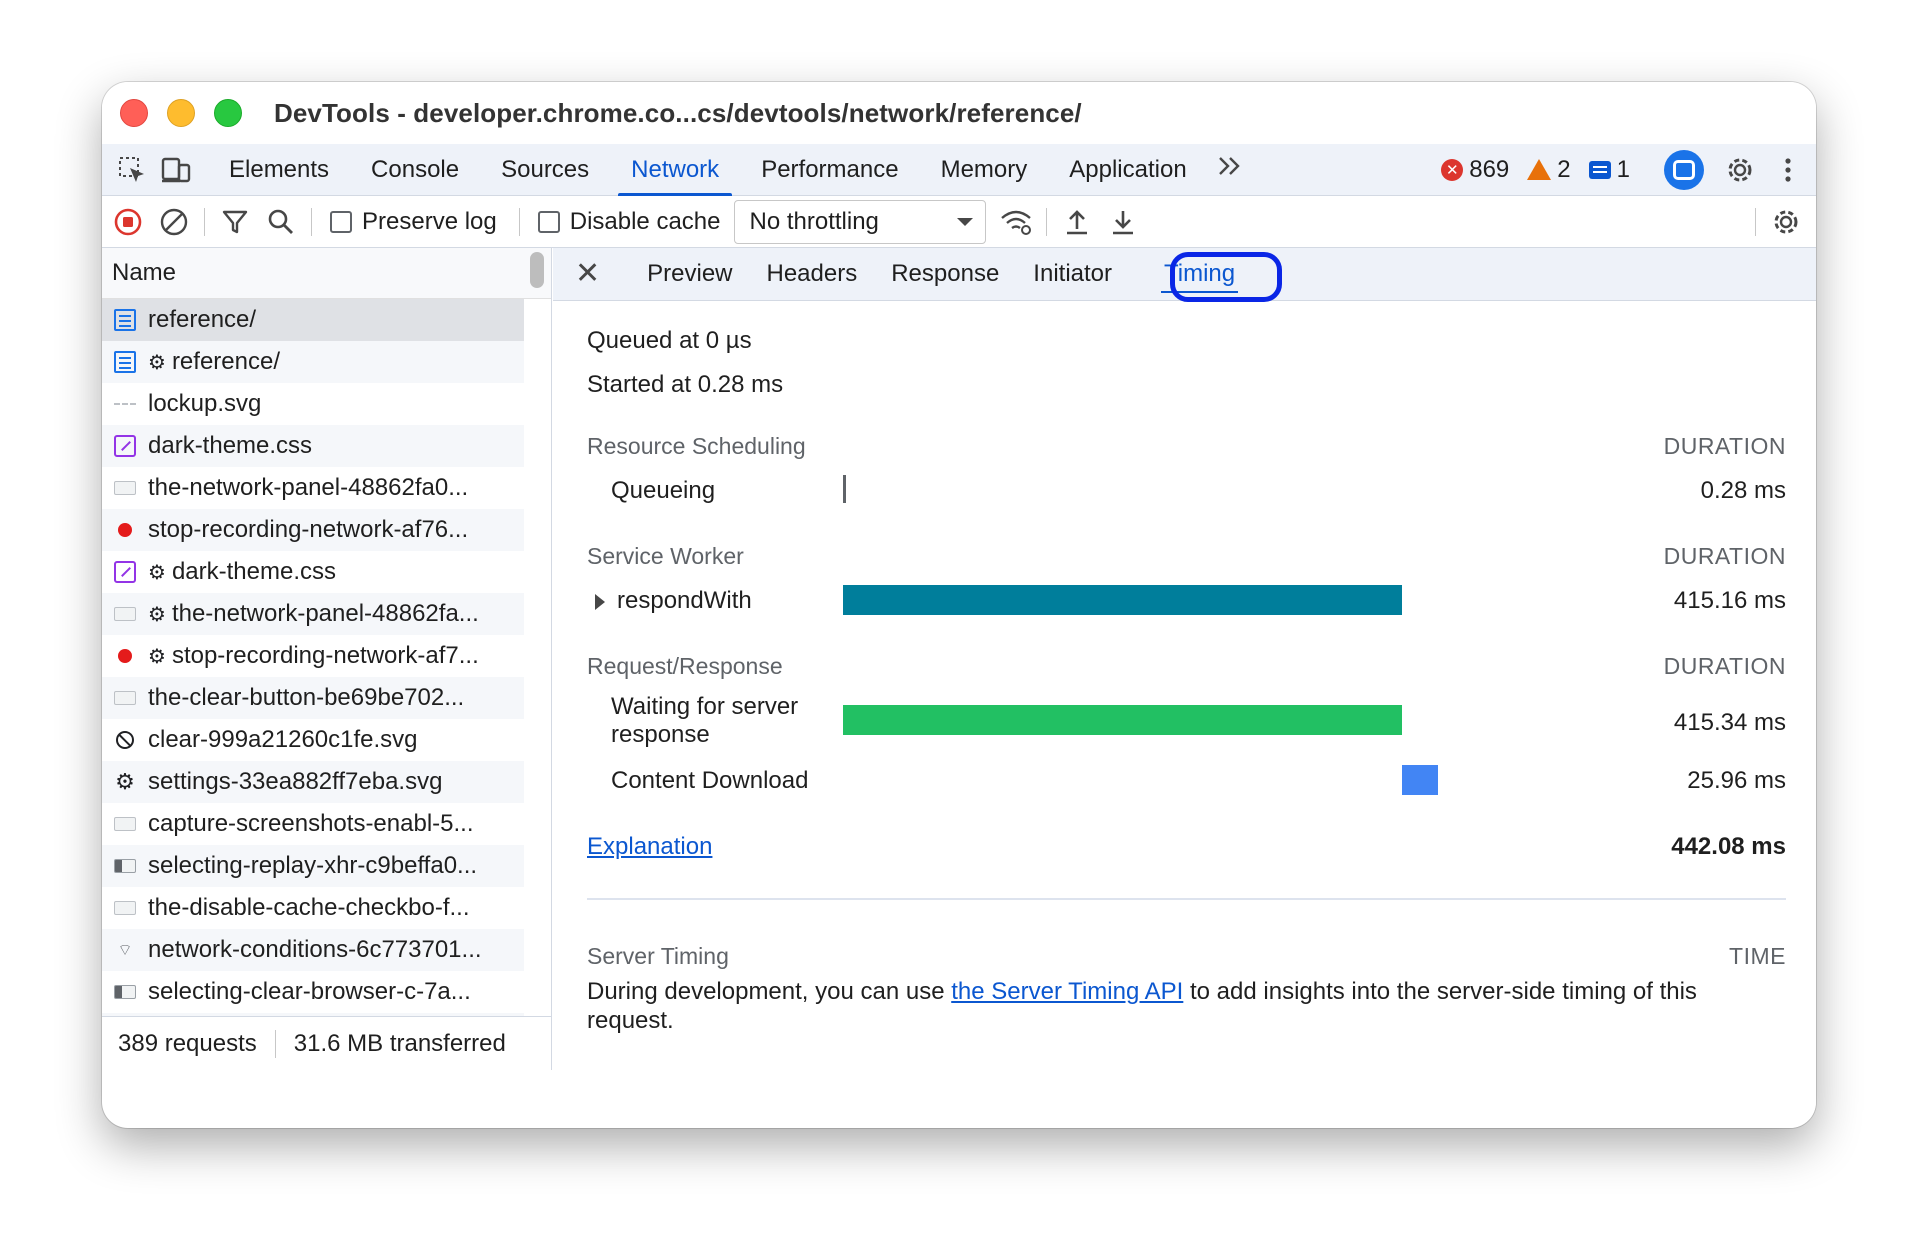  I want to click on detail-tab-initiator: Initiator, so click(1072, 274).